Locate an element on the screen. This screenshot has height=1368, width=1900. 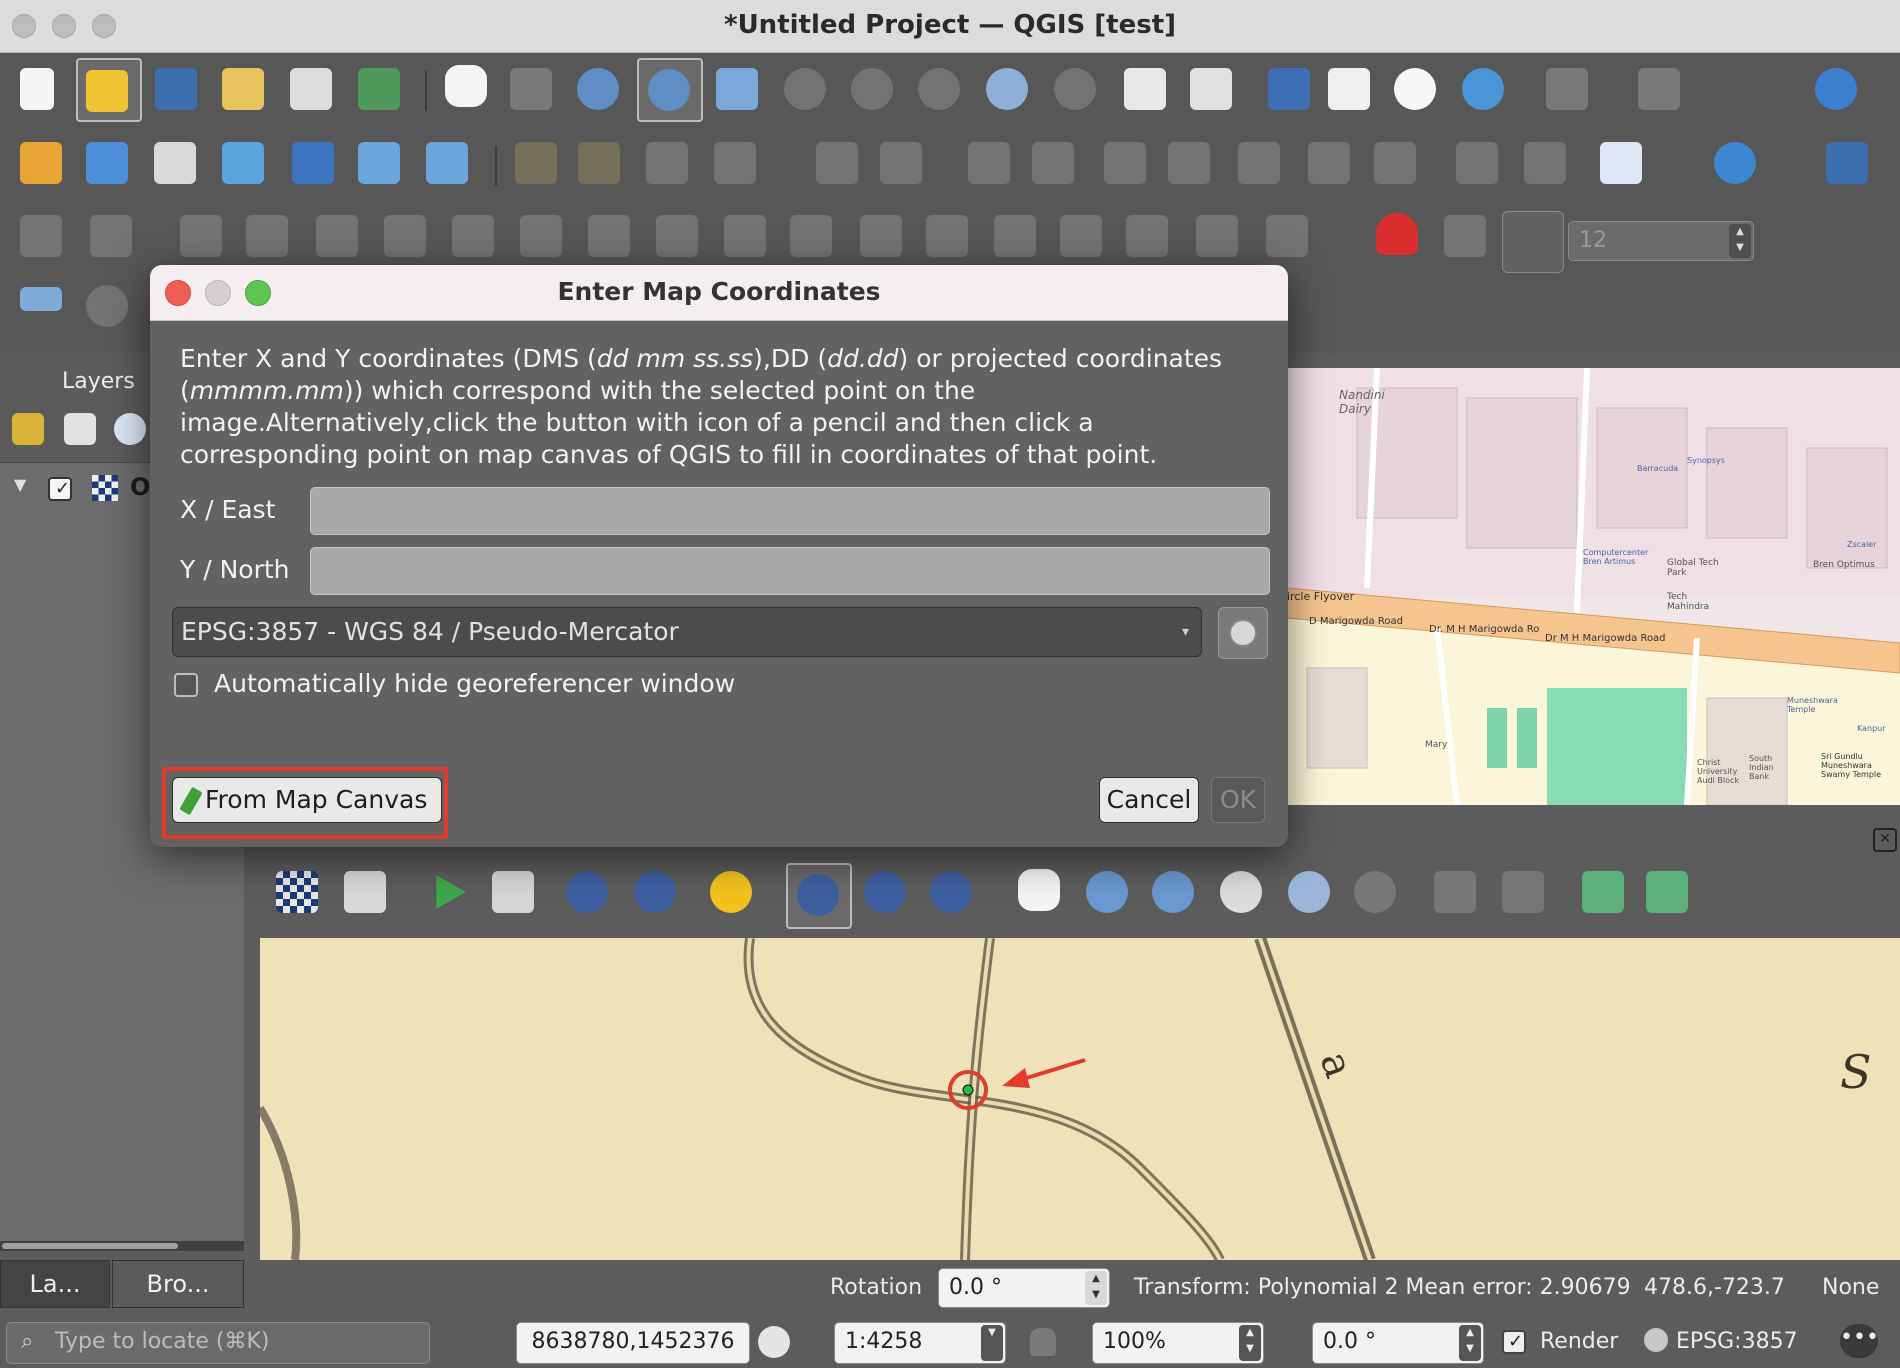
georef-rotation-field: 0.0 ° ▲ ▼ is located at coordinates (1024, 1288).